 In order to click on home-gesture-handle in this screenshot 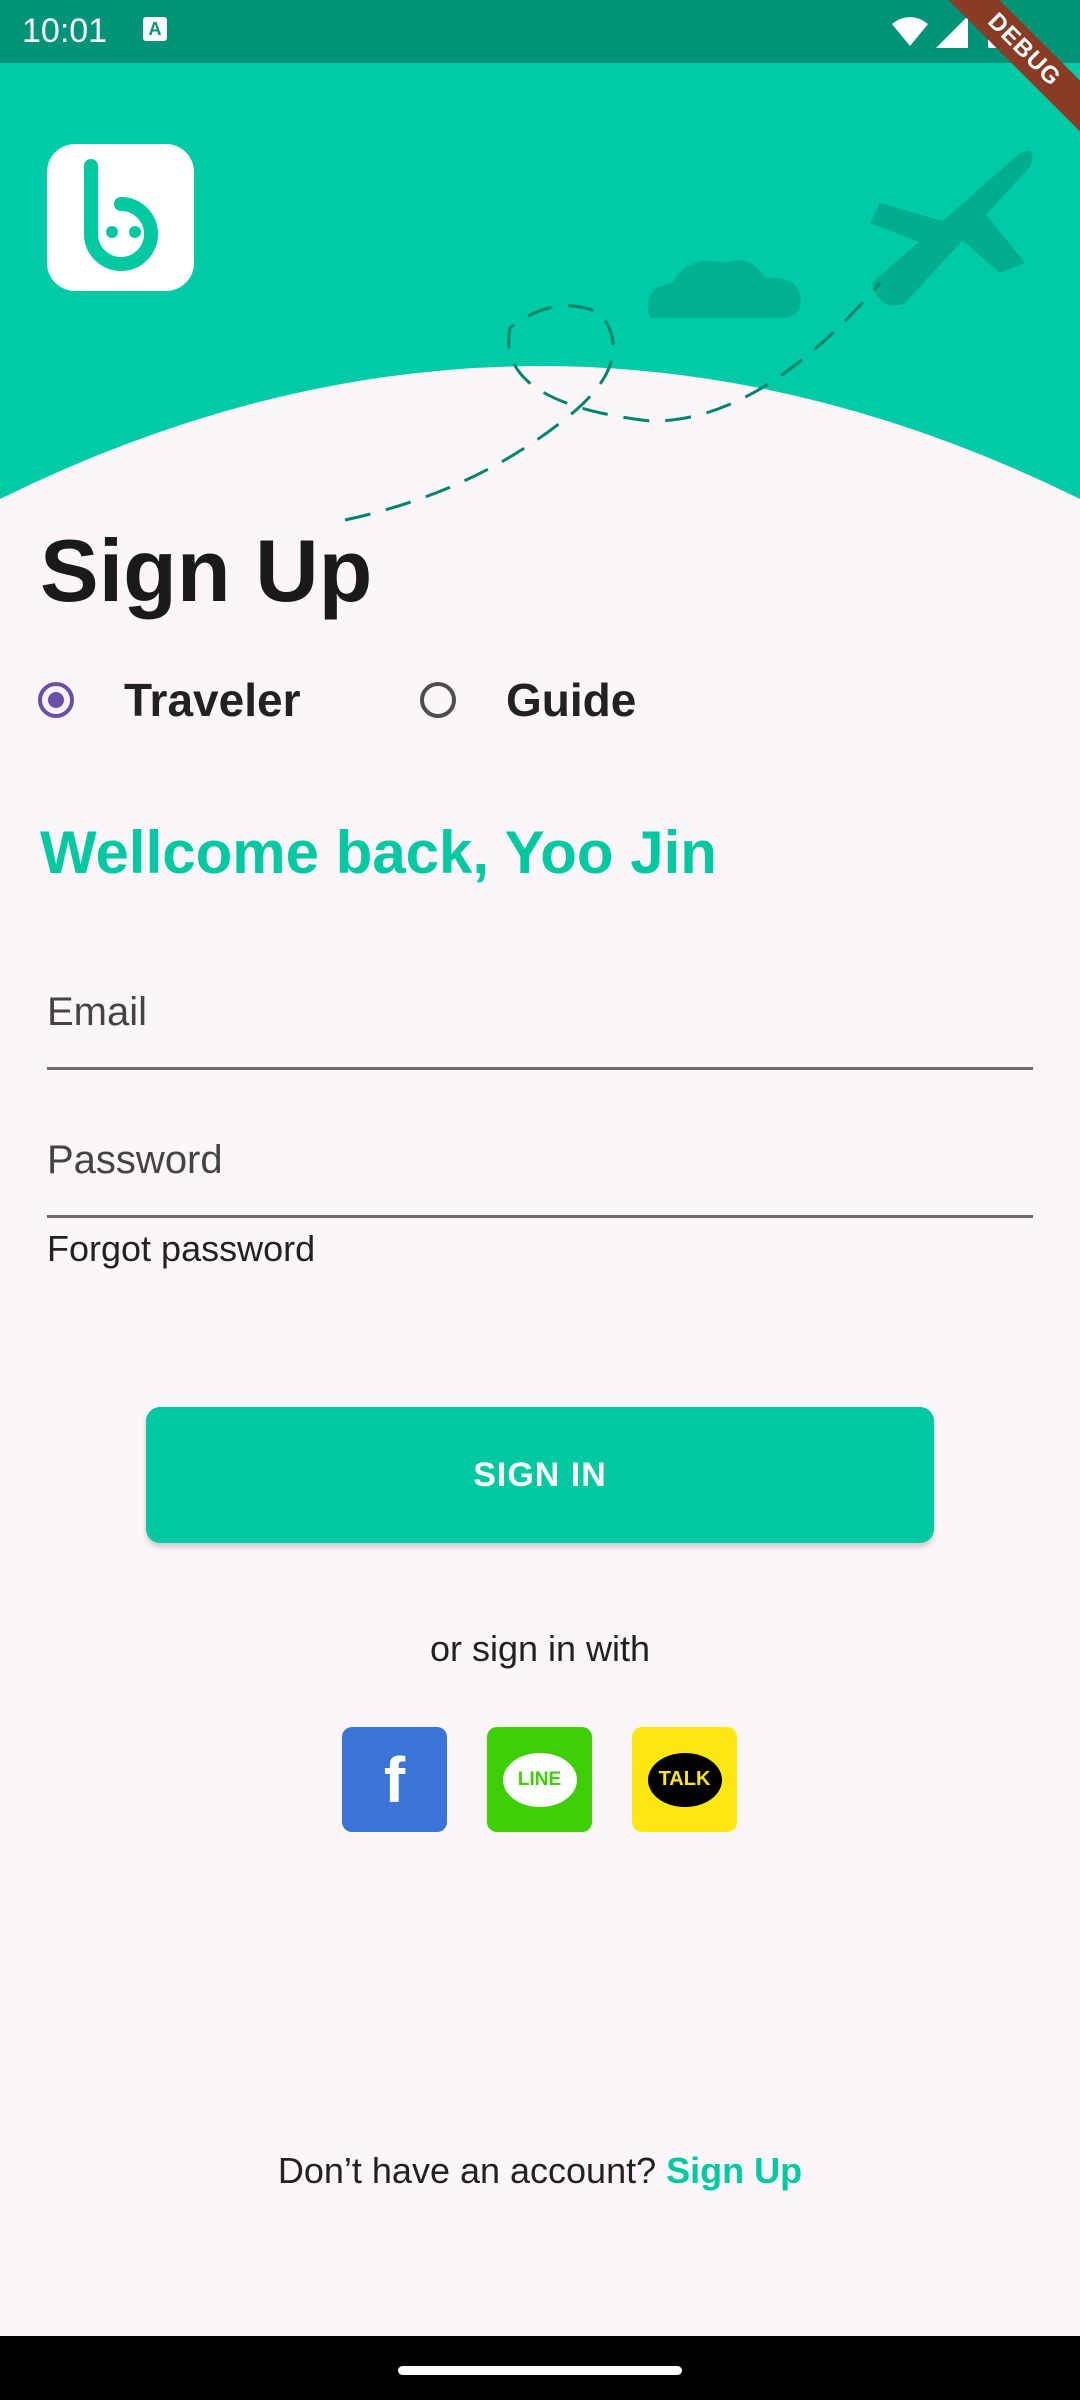, I will do `click(540, 2370)`.